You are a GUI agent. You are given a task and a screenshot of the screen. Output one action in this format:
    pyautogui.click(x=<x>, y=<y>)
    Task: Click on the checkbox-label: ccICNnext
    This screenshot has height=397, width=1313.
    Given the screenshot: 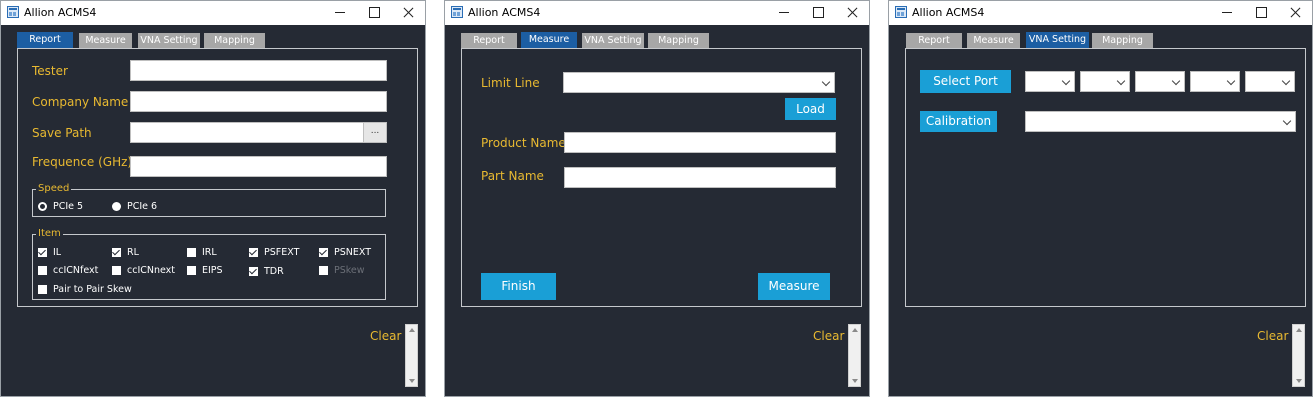 What is the action you would take?
    pyautogui.click(x=151, y=270)
    